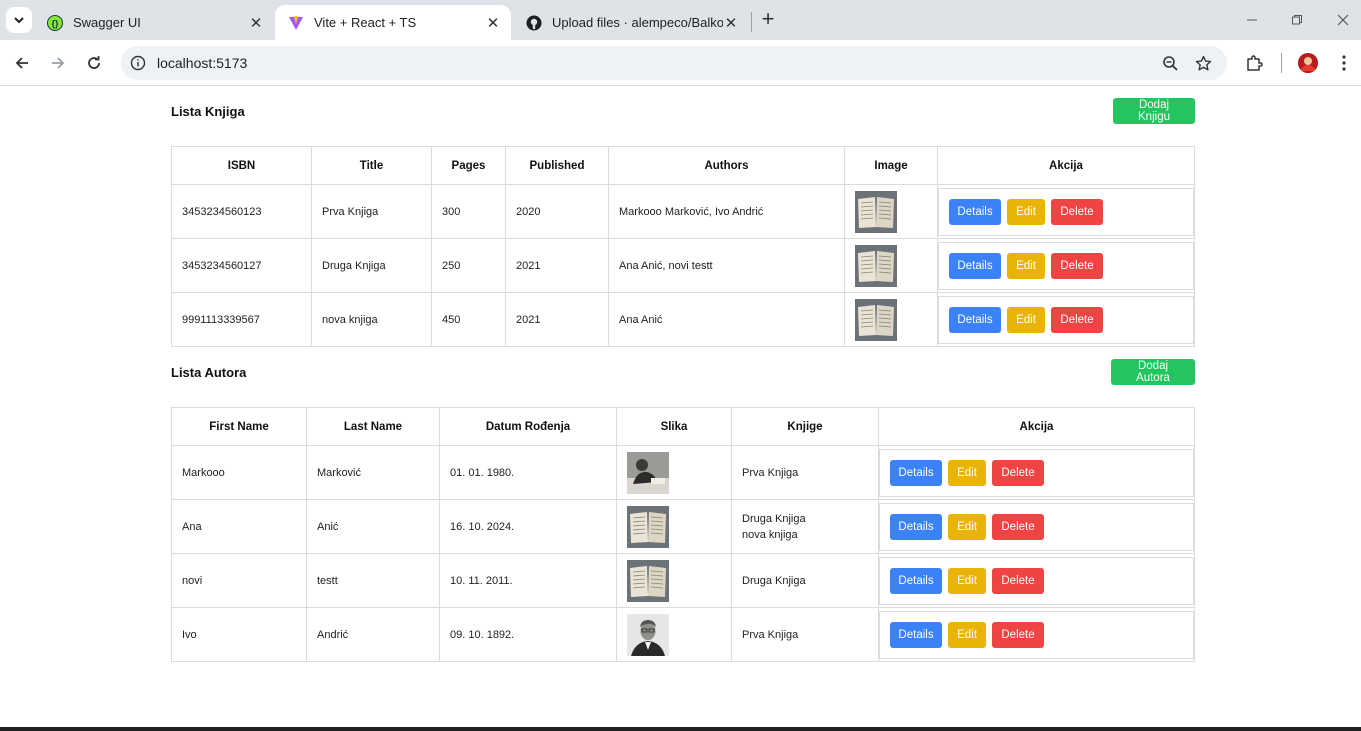  I want to click on first-name-cell: Ivo, so click(239, 634).